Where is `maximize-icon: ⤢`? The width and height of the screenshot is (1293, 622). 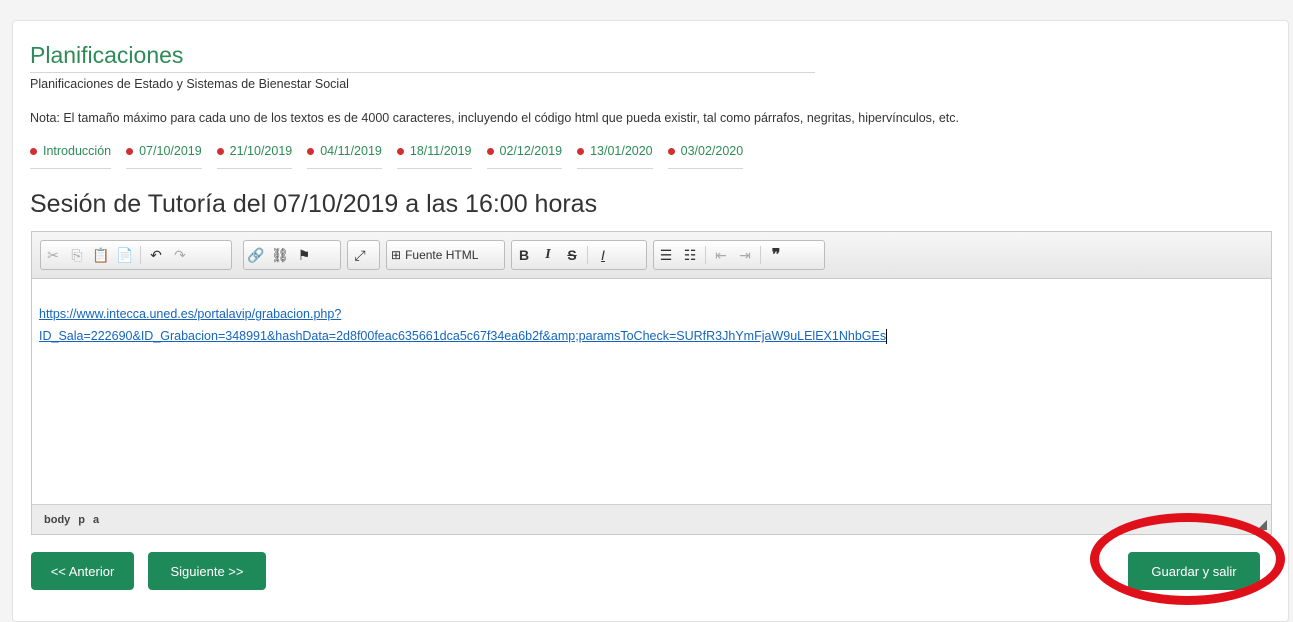
maximize-icon: ⤢ is located at coordinates (360, 255).